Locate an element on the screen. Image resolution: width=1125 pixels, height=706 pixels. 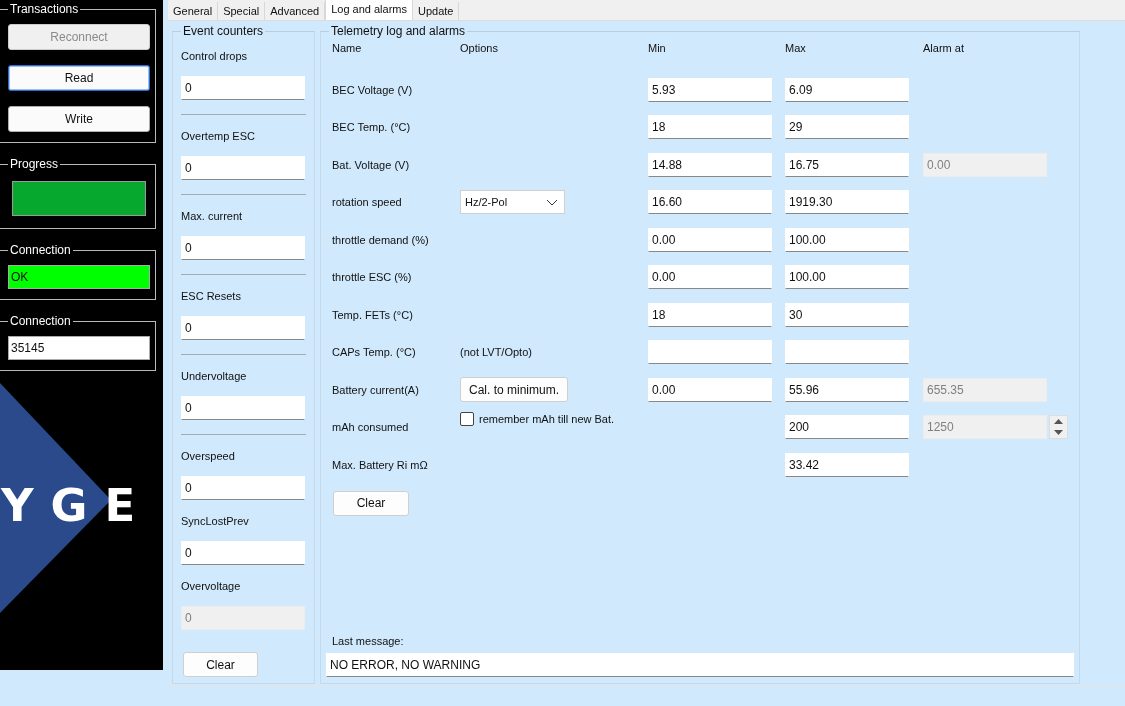
row-label: CAPs Temp. (°C) is located at coordinates (374, 352).